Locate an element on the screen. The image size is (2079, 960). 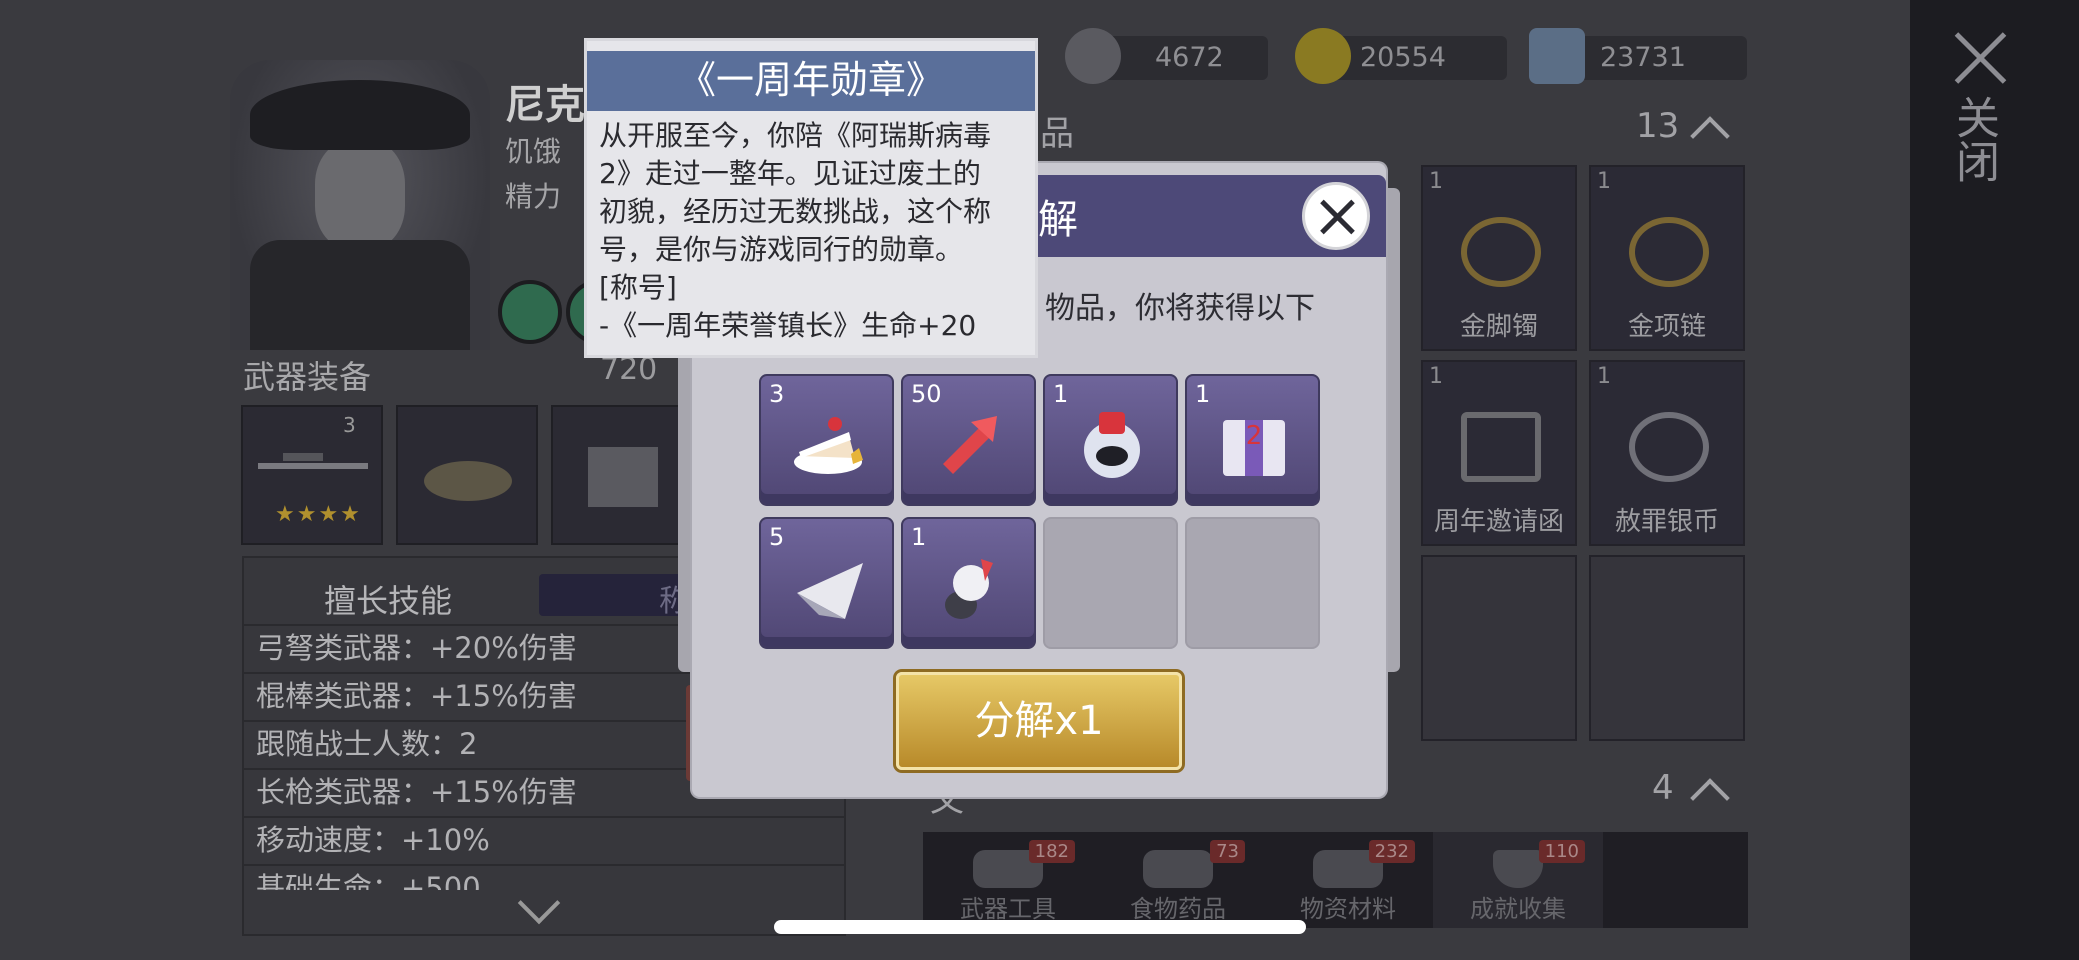
reward-slot: 3 is located at coordinates (826, 440).